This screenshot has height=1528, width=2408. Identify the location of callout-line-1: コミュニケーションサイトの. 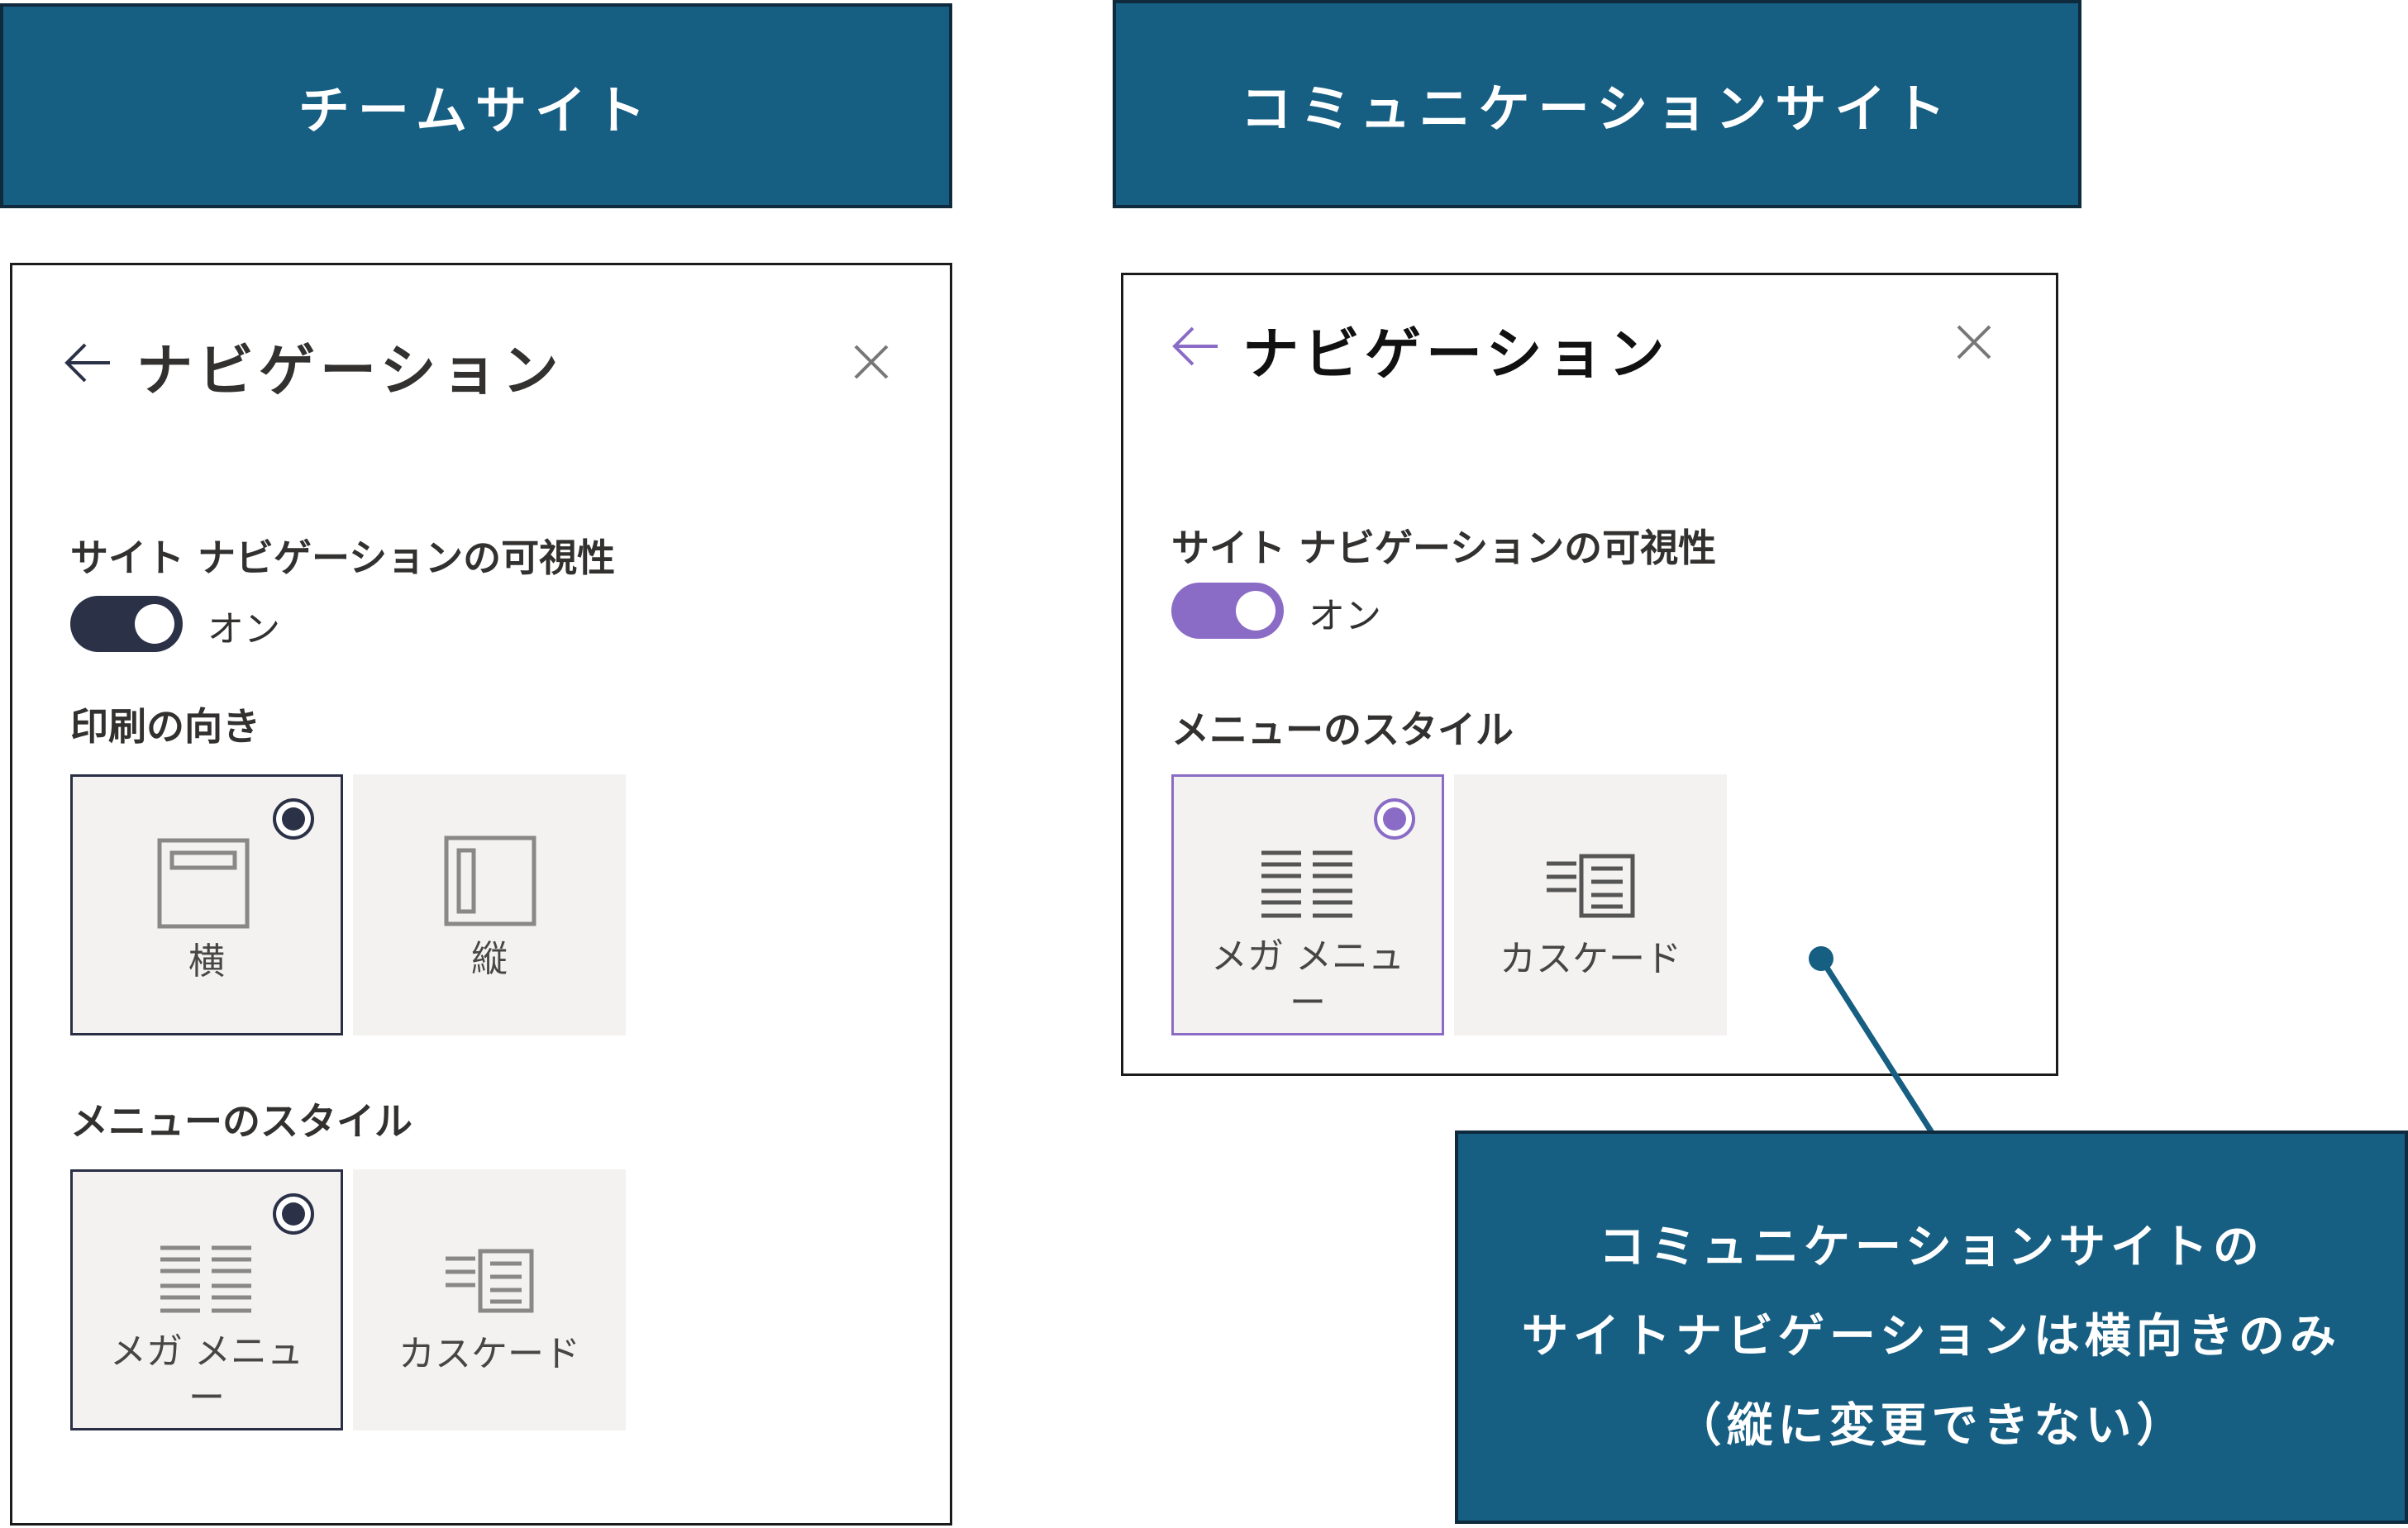
(1931, 1247).